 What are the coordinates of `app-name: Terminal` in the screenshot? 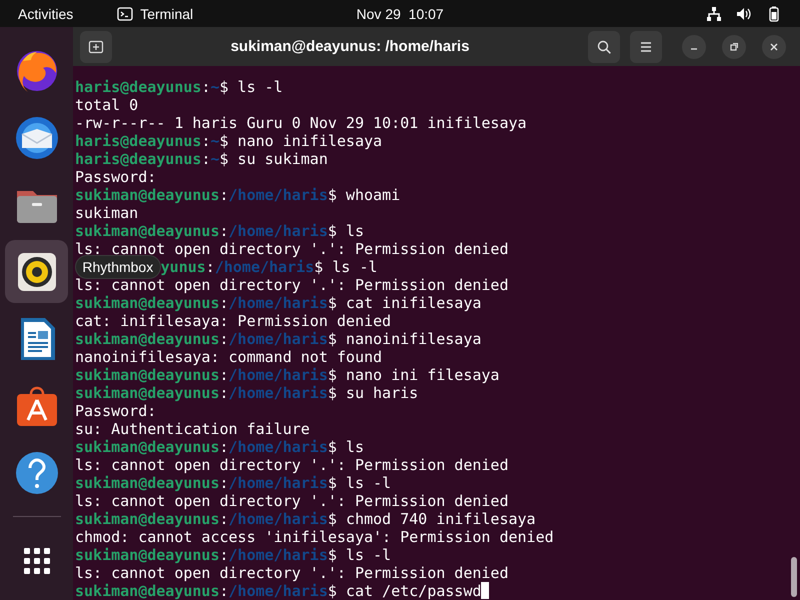 It's located at (167, 14).